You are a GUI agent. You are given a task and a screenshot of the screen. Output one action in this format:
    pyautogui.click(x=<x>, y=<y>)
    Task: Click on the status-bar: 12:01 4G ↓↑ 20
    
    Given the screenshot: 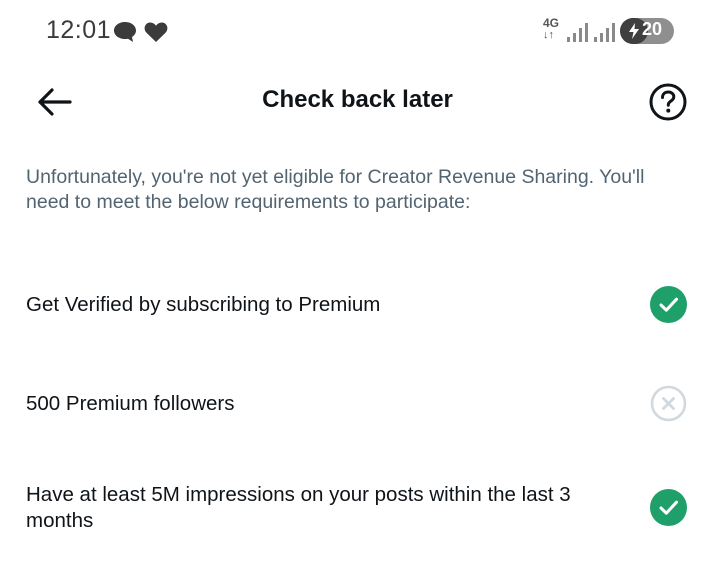 What is the action you would take?
    pyautogui.click(x=357, y=31)
    